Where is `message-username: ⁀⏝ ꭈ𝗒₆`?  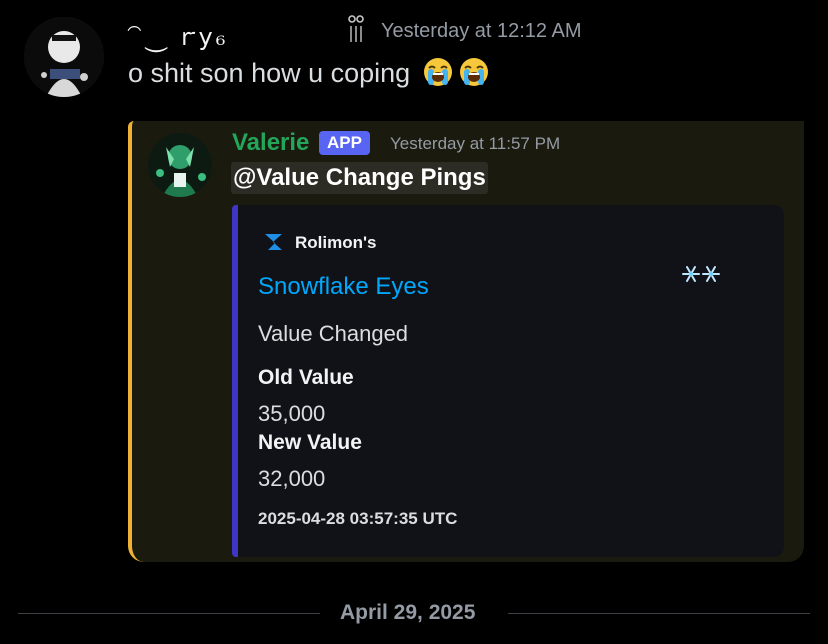
message-username: ⁀⏝ ꭈ𝗒₆ is located at coordinates (177, 36).